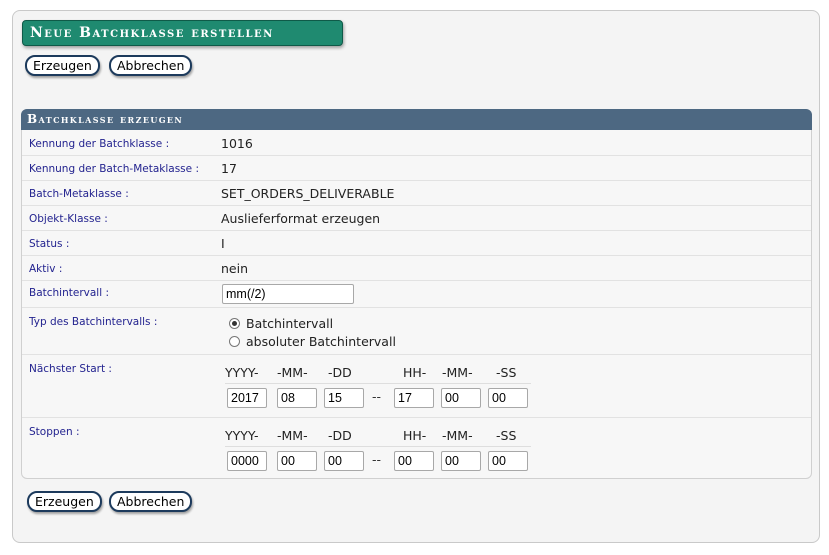 The image size is (829, 555). Describe the element at coordinates (99, 144) in the screenshot. I see `label-batch-id: Kennung der Batchklasse :` at that location.